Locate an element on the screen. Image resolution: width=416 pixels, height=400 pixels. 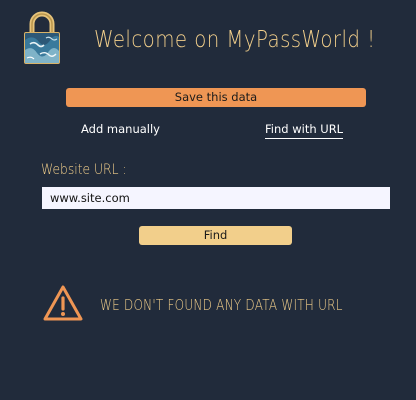
padlock-icon is located at coordinates (42, 37).